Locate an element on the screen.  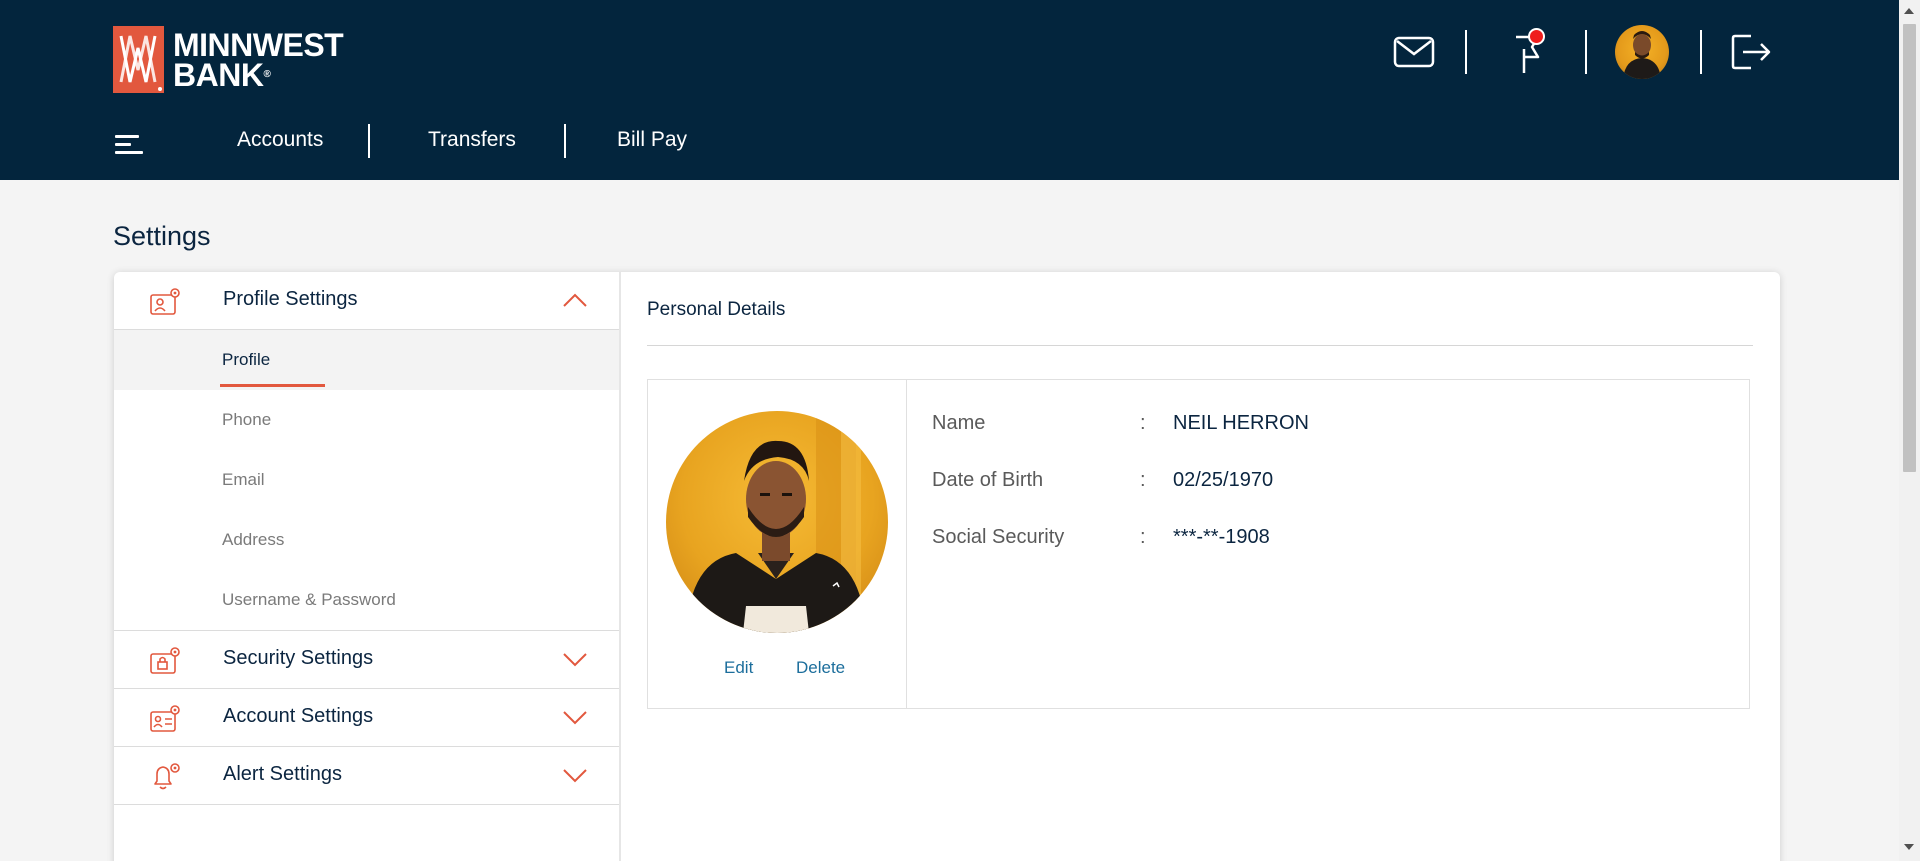
section-alert-settings: Alert Settings is located at coordinates (366, 776).